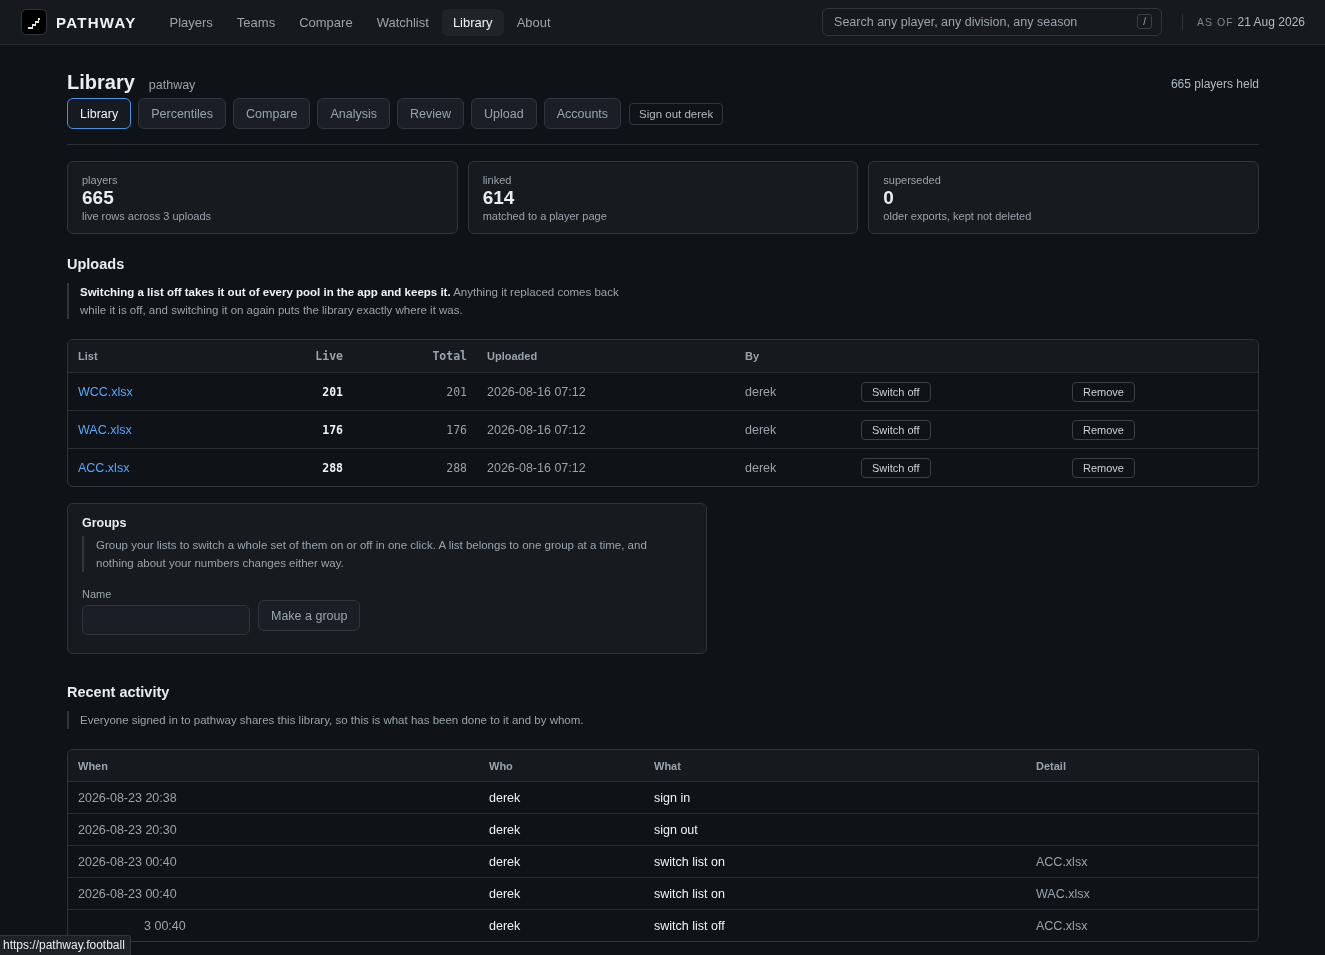 This screenshot has width=1325, height=955. I want to click on stat-label: linked, so click(497, 180).